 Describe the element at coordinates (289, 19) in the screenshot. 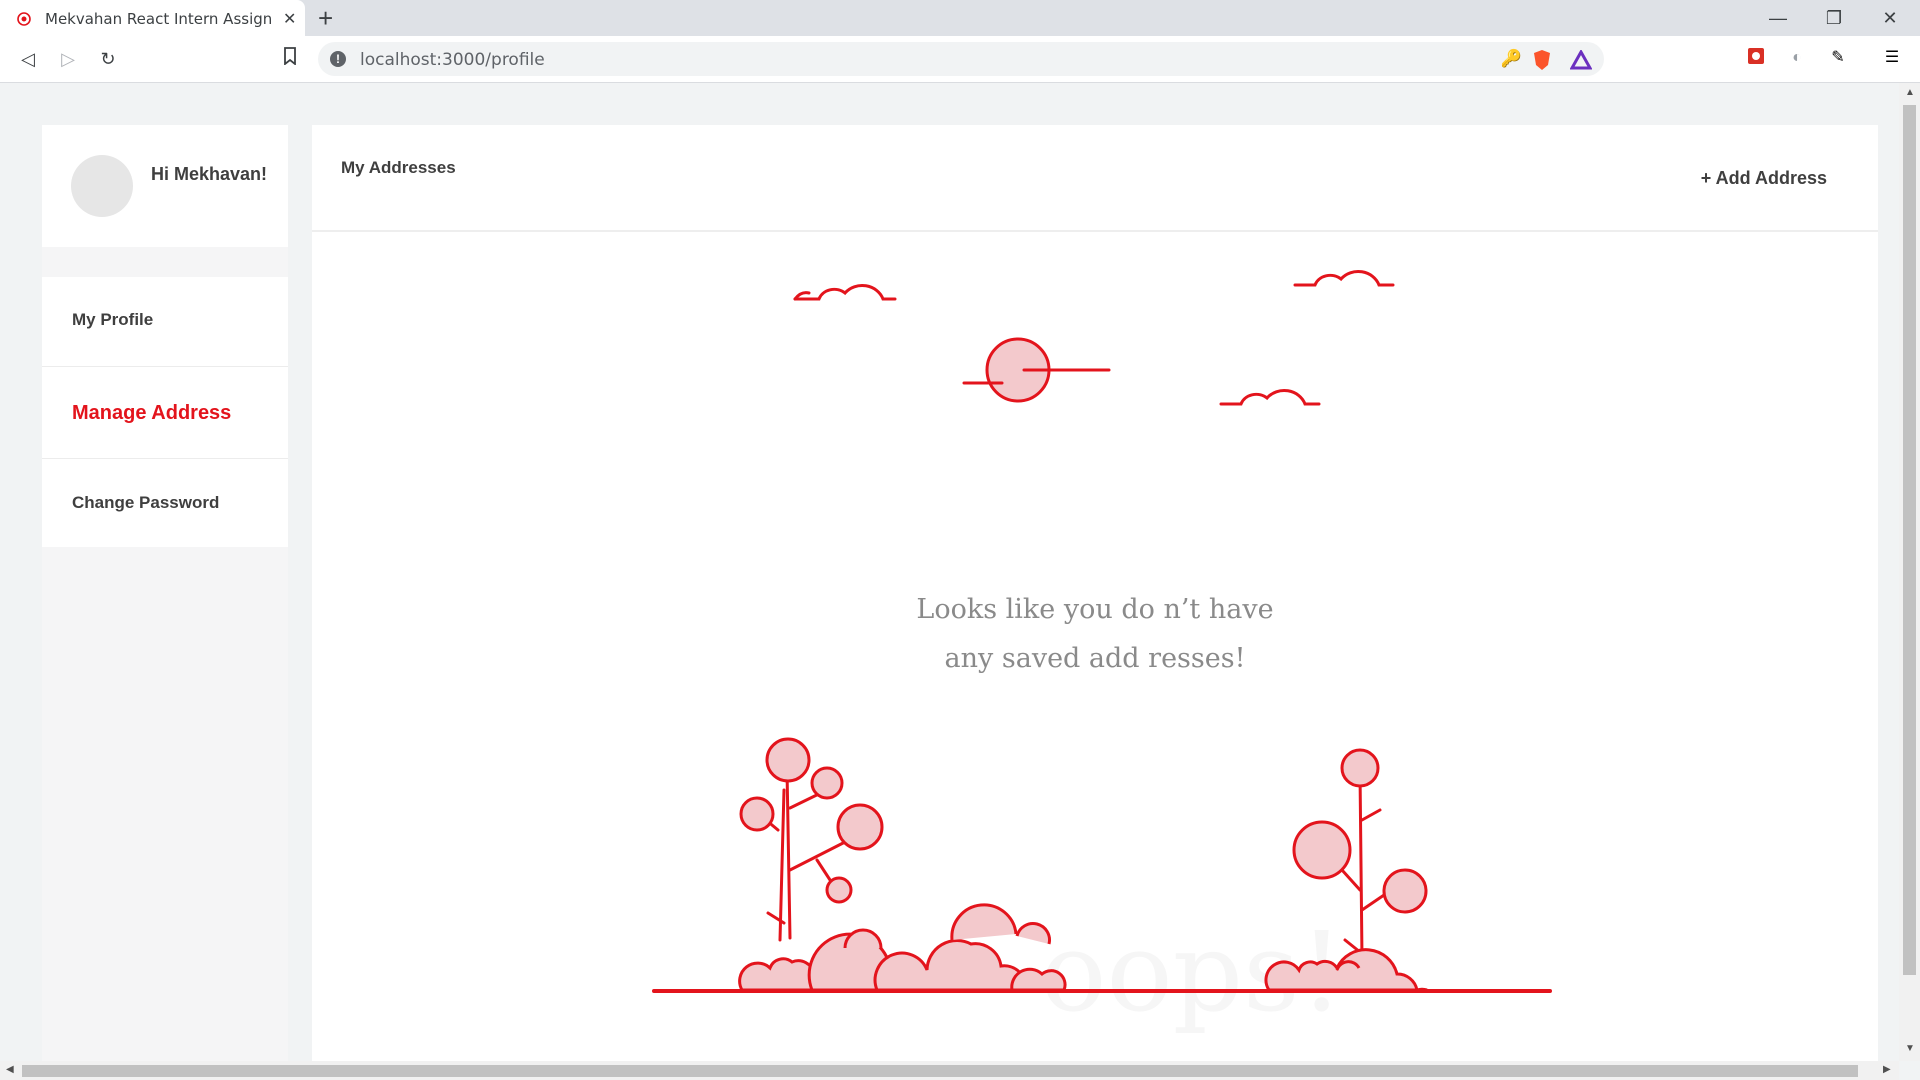

I see `tab-close-icon: ✕` at that location.